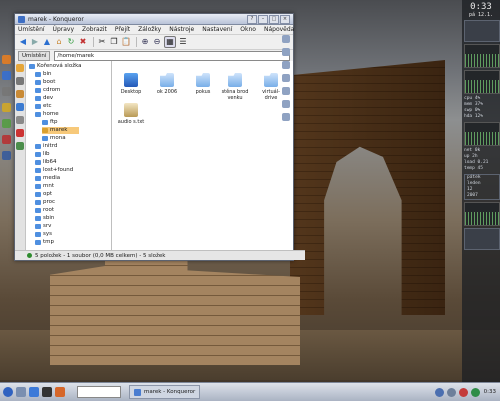 The height and width of the screenshot is (401, 500). I want to click on help-button: ?, so click(252, 19).